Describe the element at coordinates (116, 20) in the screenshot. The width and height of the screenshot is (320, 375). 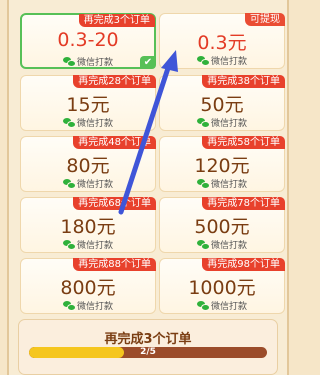
I see `order-requirement-tag: 再完成3个订单` at that location.